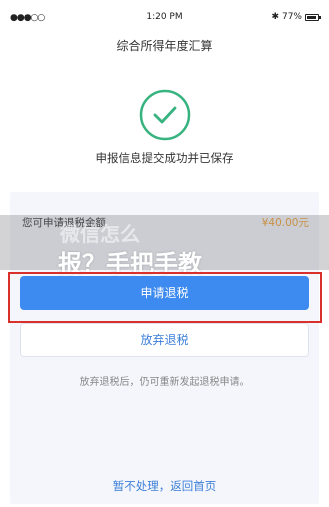 The height and width of the screenshot is (507, 329). What do you see at coordinates (165, 297) in the screenshot?
I see `highlight-box` at bounding box center [165, 297].